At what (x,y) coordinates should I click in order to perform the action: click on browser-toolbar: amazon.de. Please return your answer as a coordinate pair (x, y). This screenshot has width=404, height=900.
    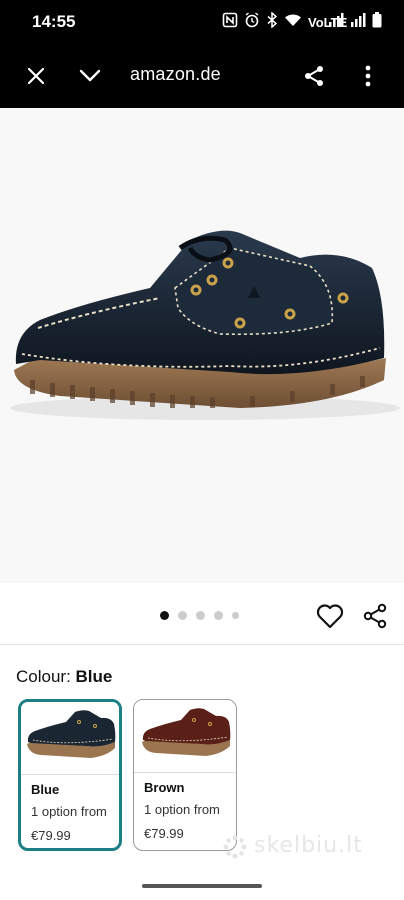
    Looking at the image, I should click on (202, 76).